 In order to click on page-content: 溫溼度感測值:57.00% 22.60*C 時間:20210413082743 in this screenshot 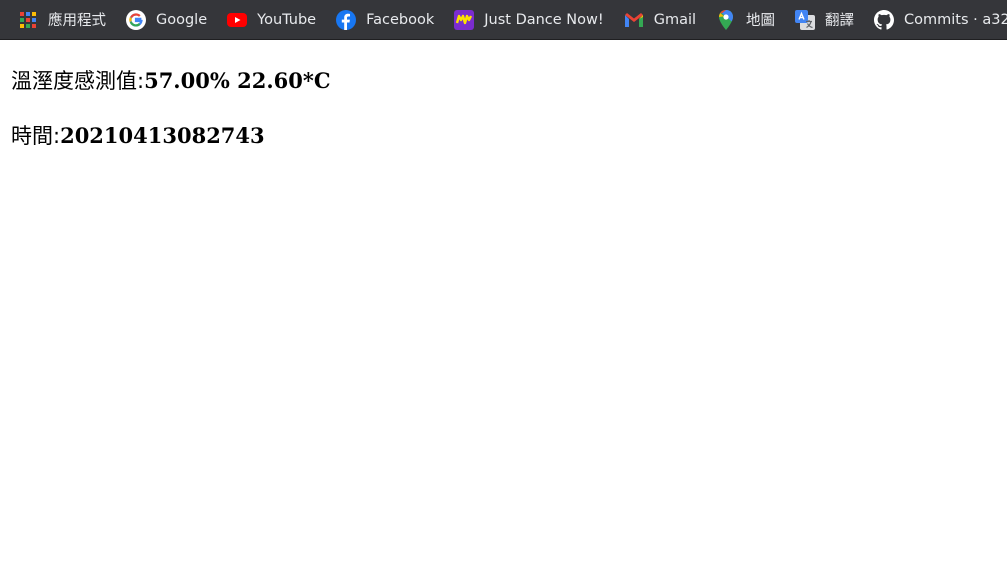, I will do `click(171, 121)`.